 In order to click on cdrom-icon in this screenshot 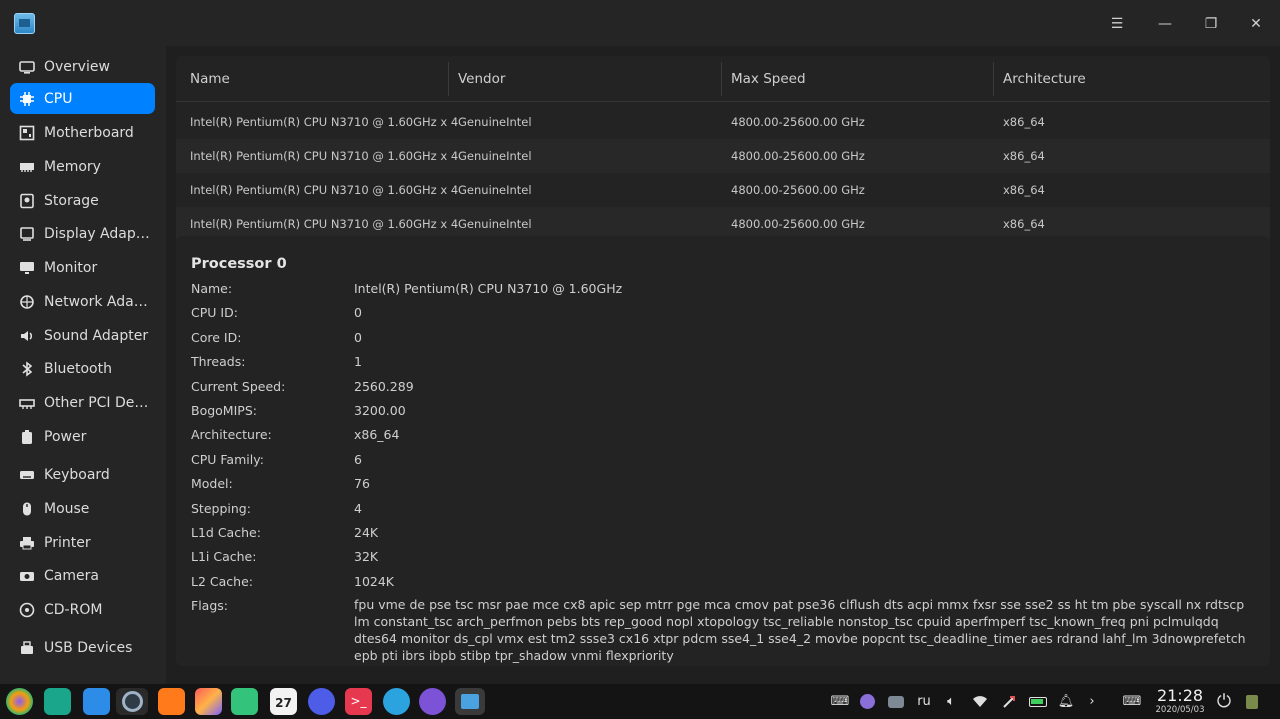, I will do `click(27, 610)`.